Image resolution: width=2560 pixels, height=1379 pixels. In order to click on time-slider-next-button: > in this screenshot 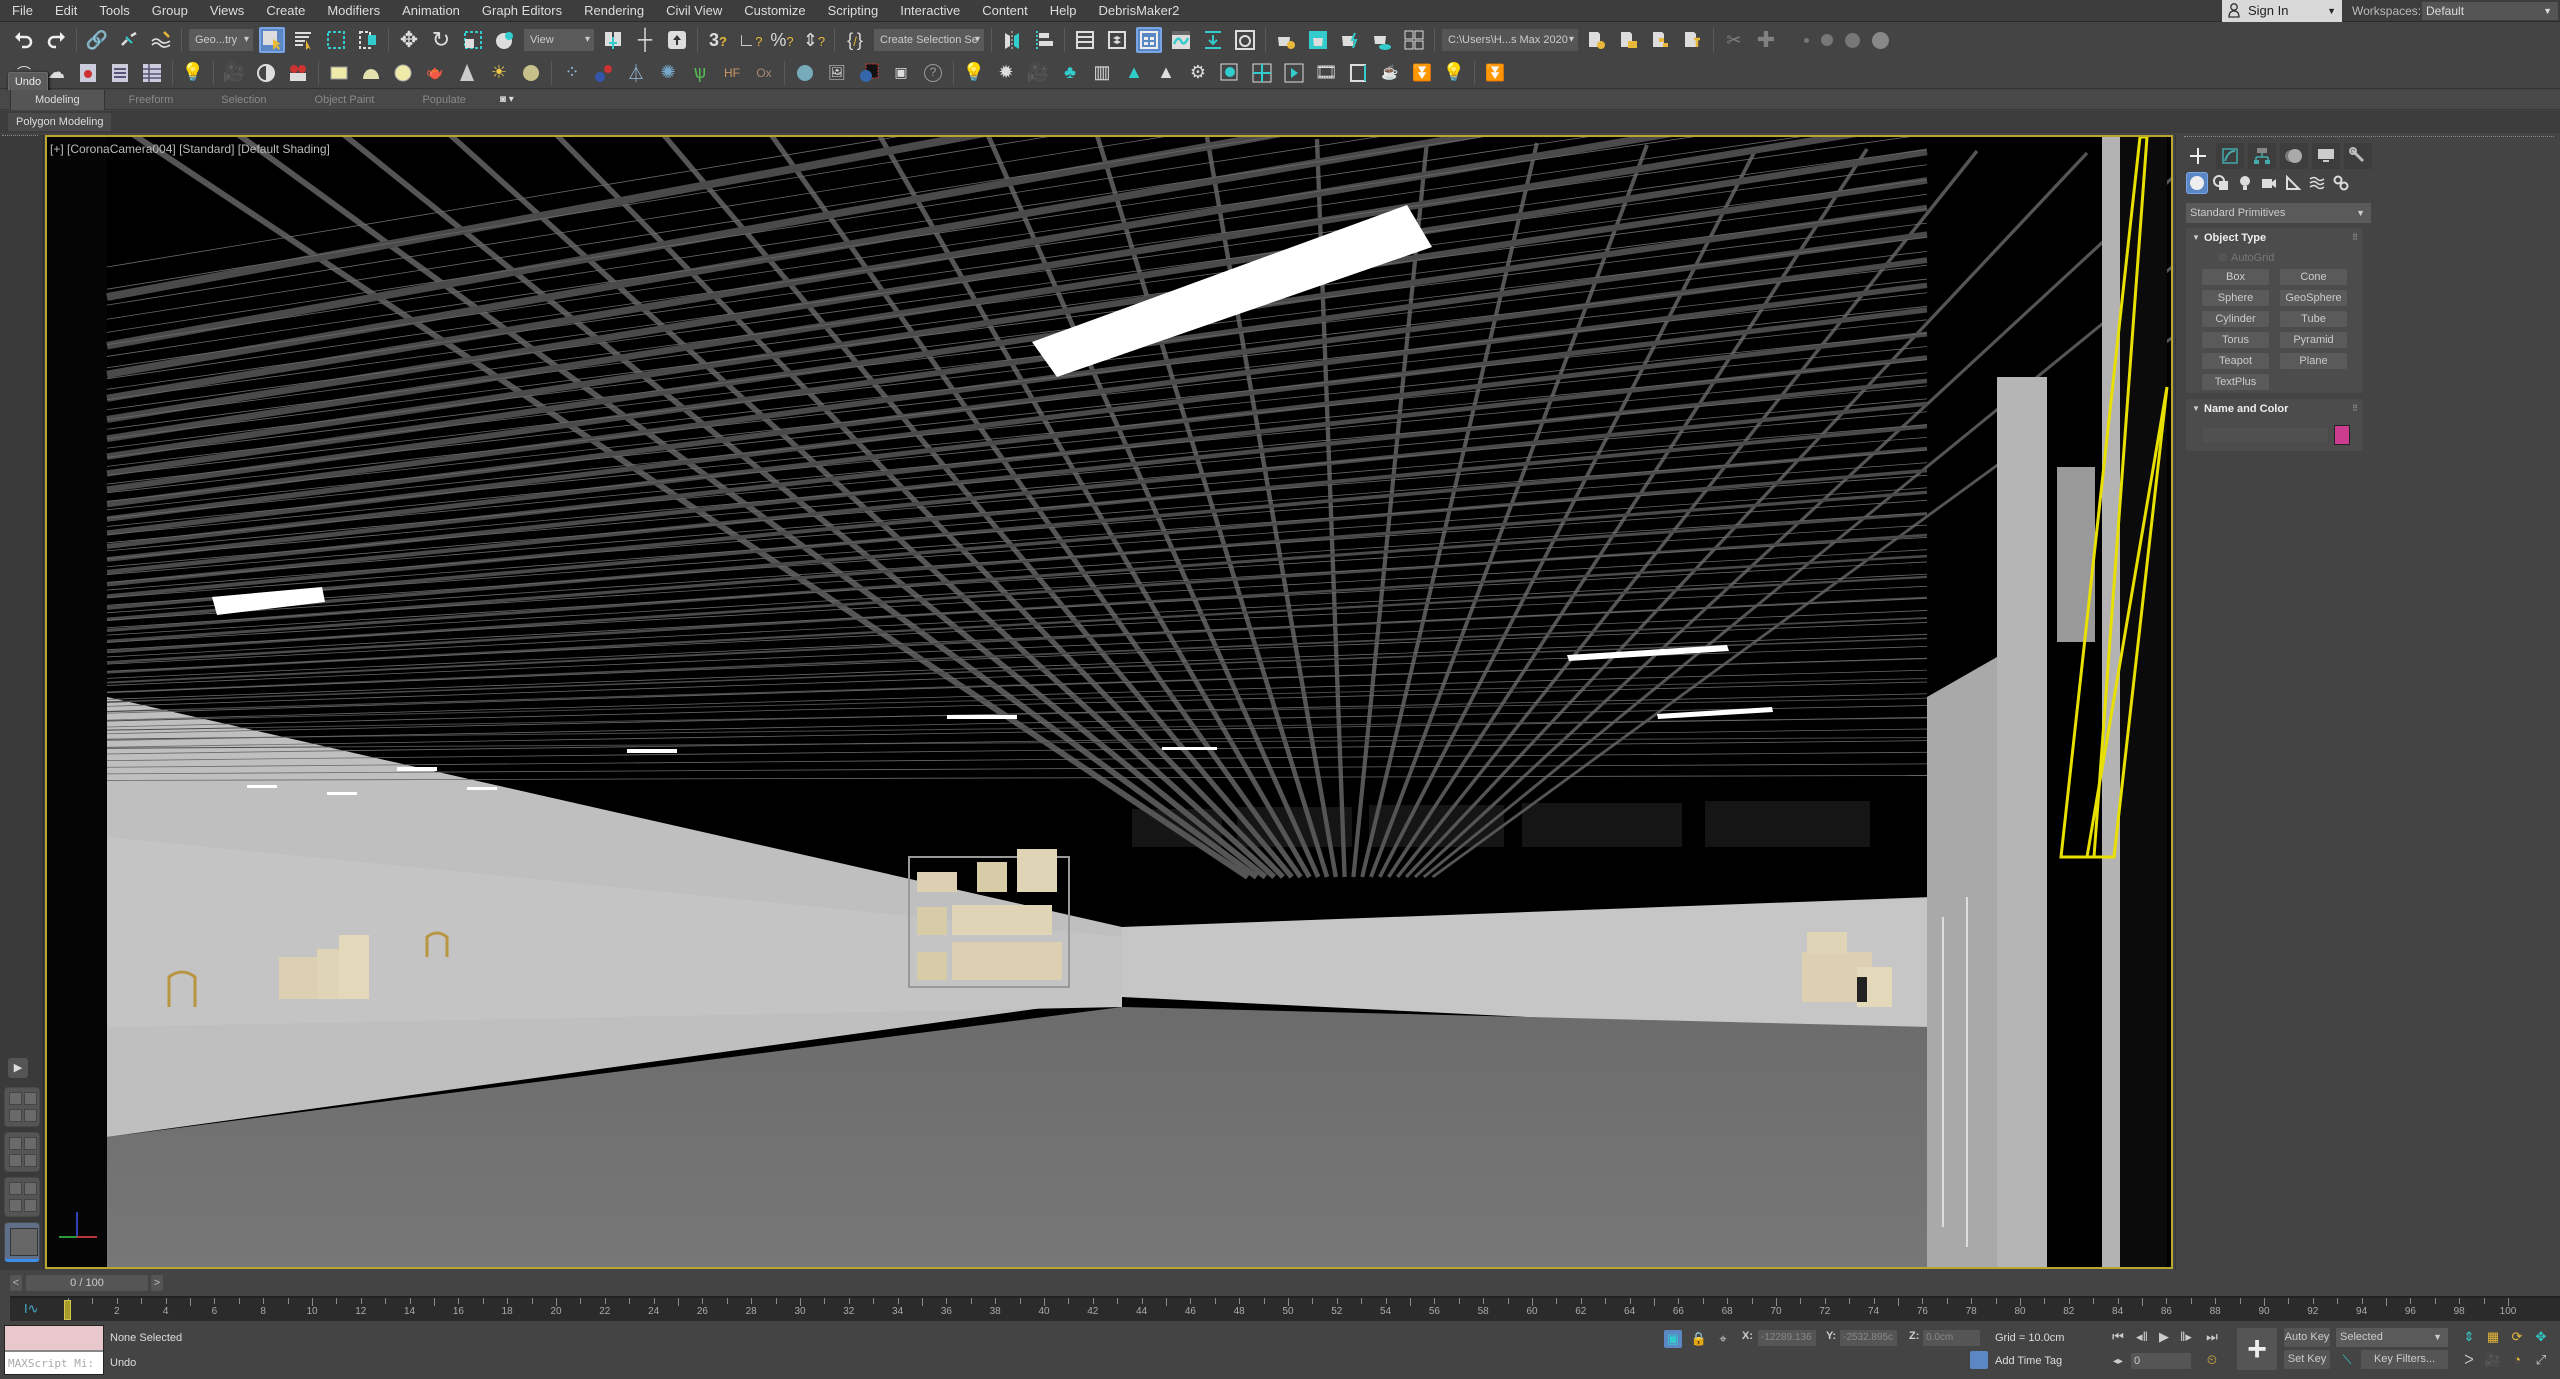, I will do `click(157, 1283)`.